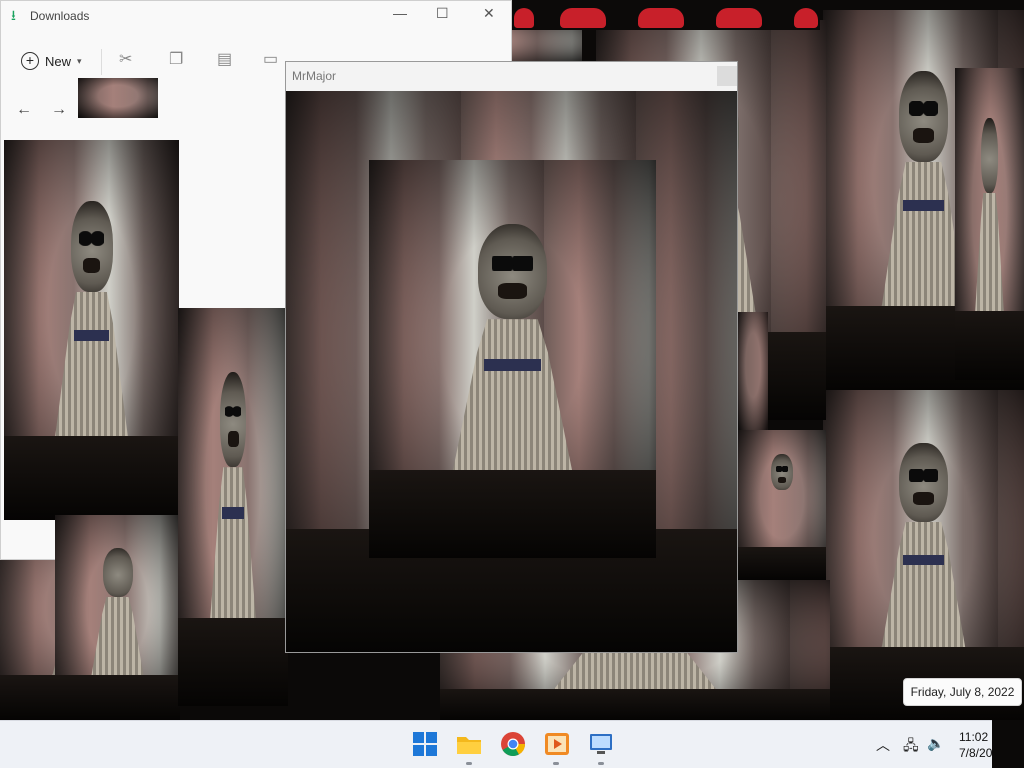  Describe the element at coordinates (962, 692) in the screenshot. I see `date-tooltip: Friday, July 8, 2022` at that location.